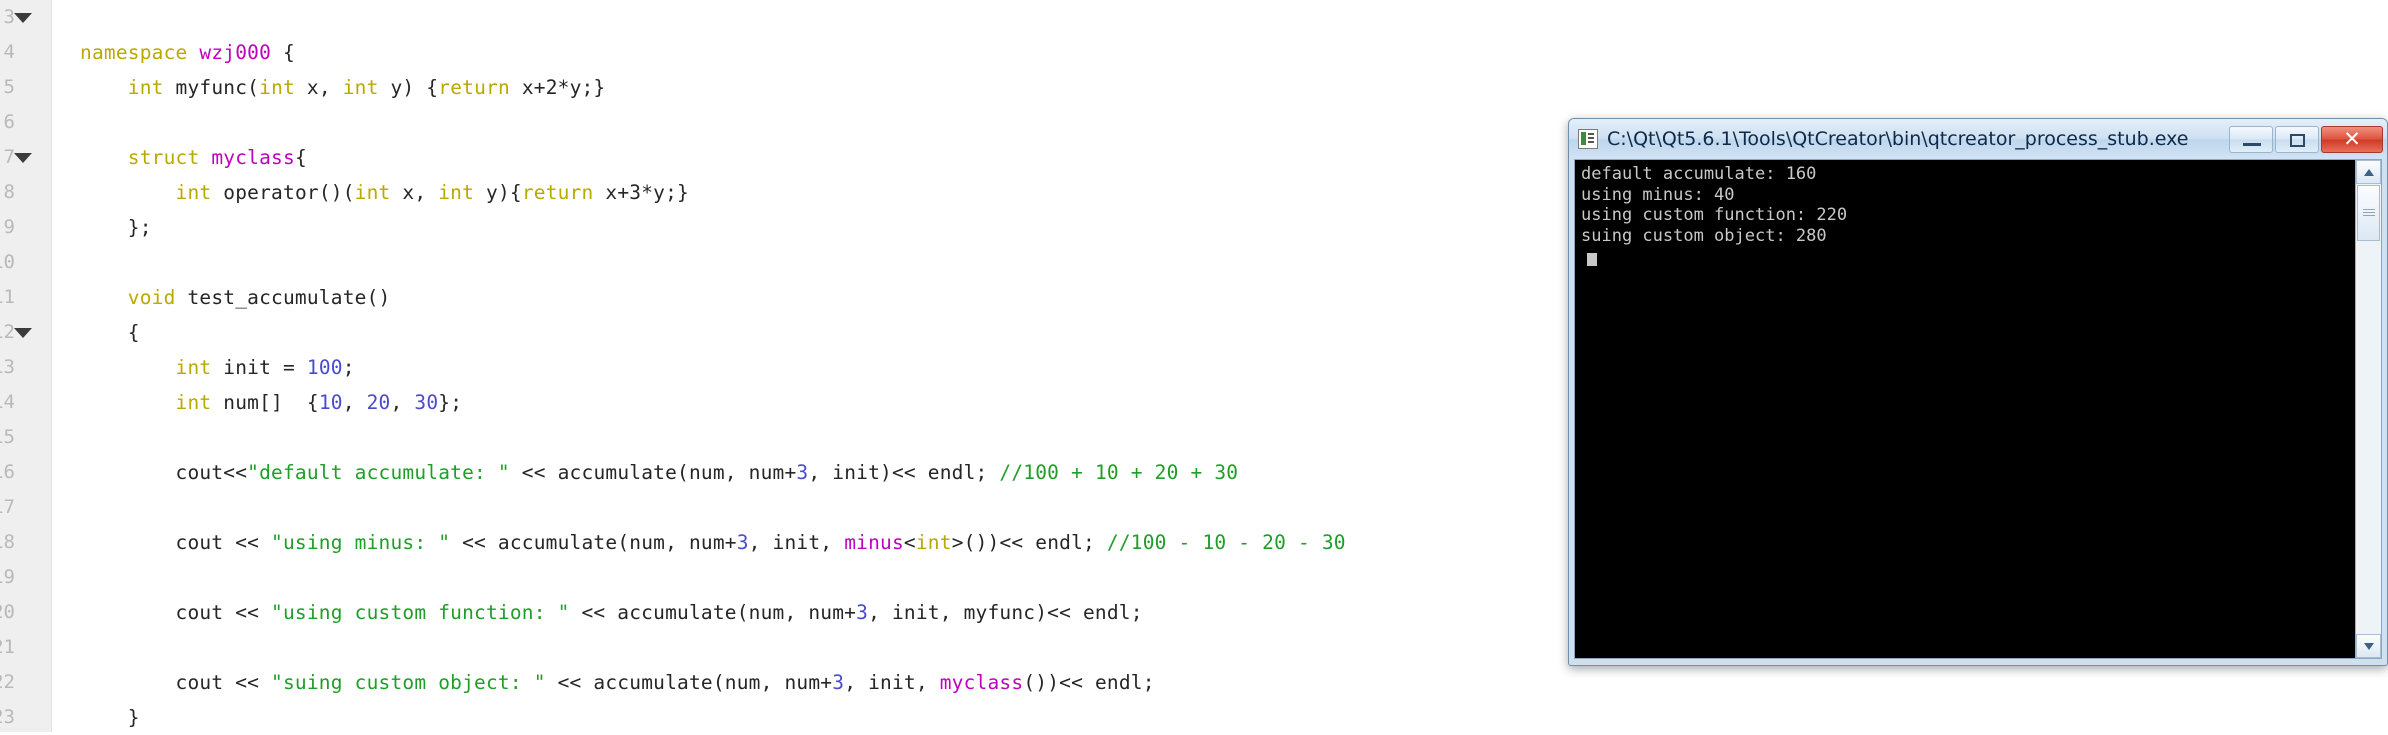 This screenshot has width=2388, height=735. I want to click on code-token-pln: };, so click(450, 402).